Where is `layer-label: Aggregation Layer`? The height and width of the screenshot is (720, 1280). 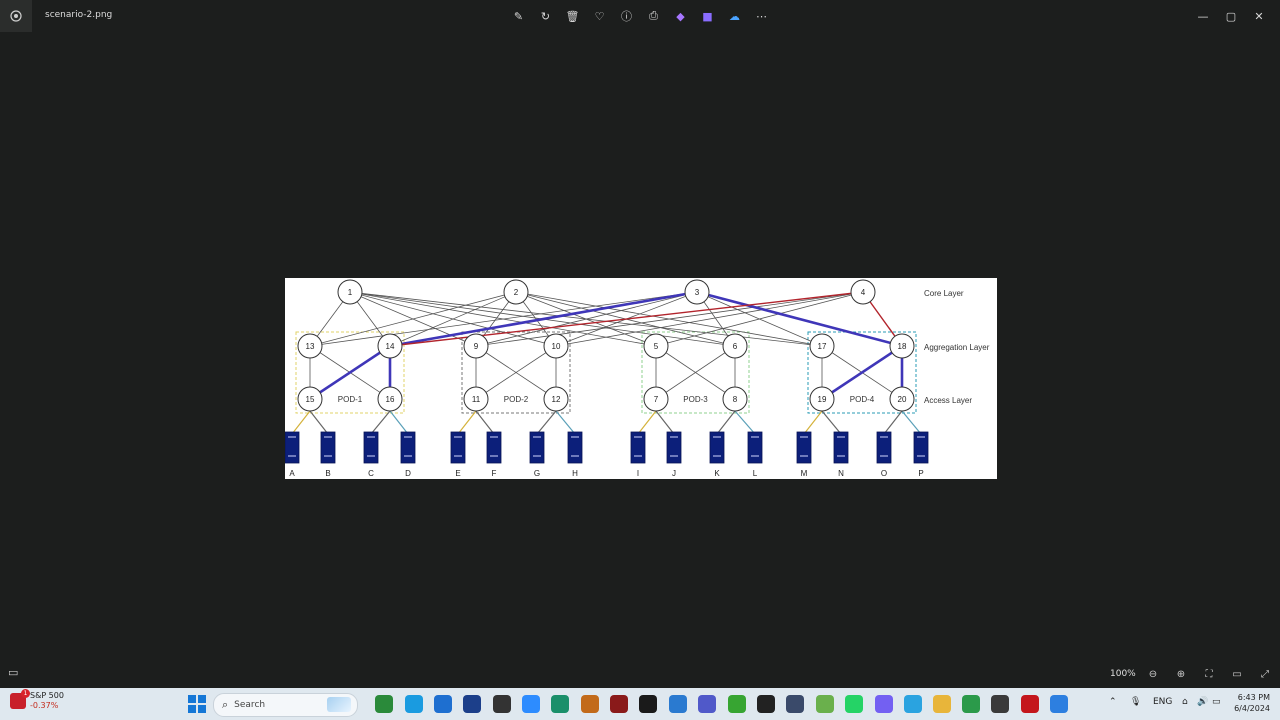
layer-label: Aggregation Layer is located at coordinates (957, 347).